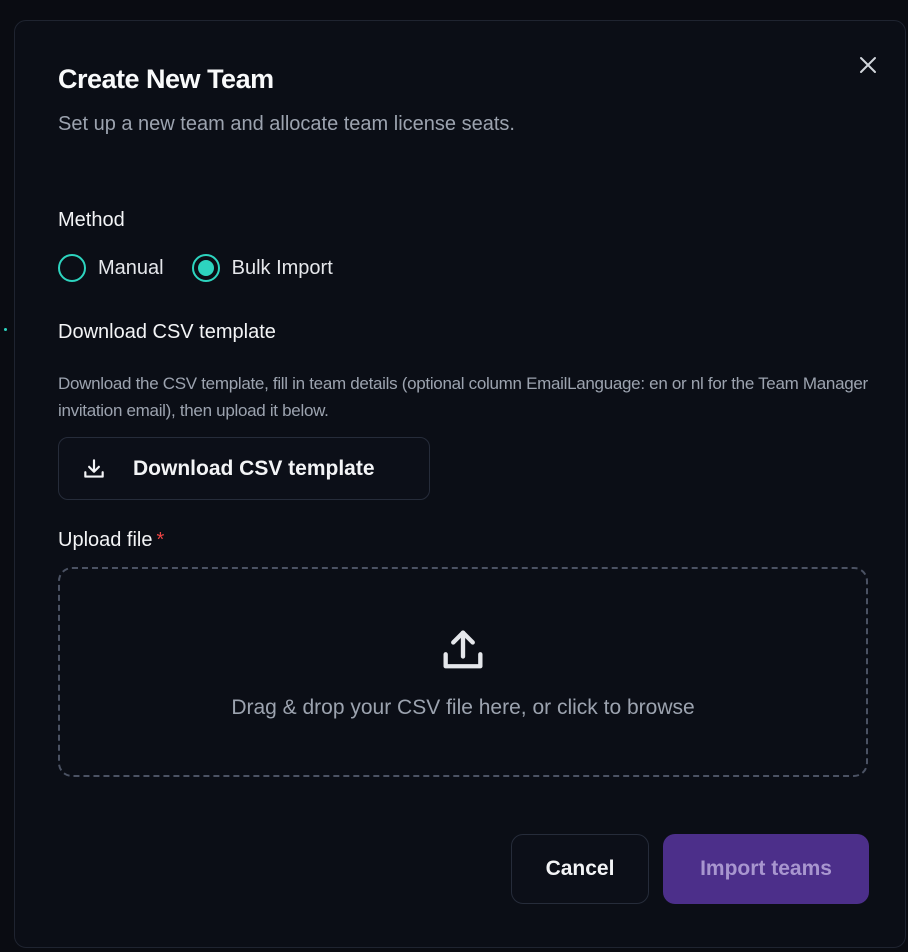 The width and height of the screenshot is (908, 952). Describe the element at coordinates (160, 540) in the screenshot. I see `required-marker: *` at that location.